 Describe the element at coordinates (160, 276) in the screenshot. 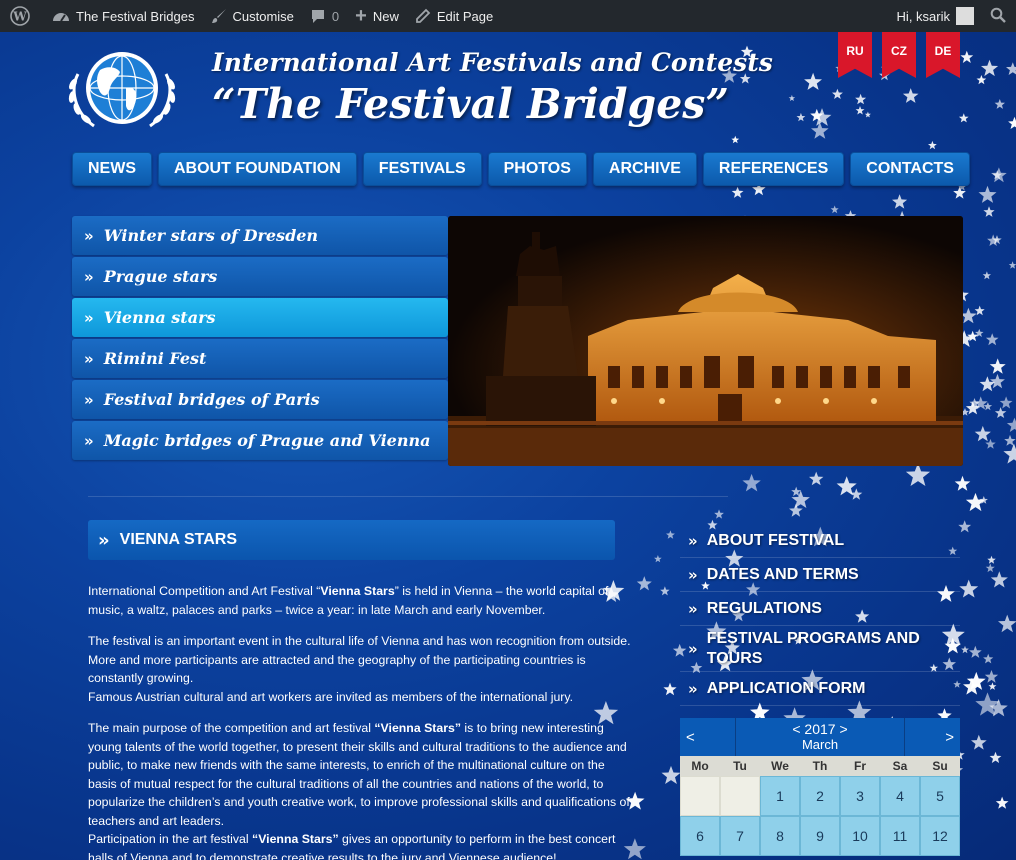

I see `festival-item-label: Prague stars` at that location.